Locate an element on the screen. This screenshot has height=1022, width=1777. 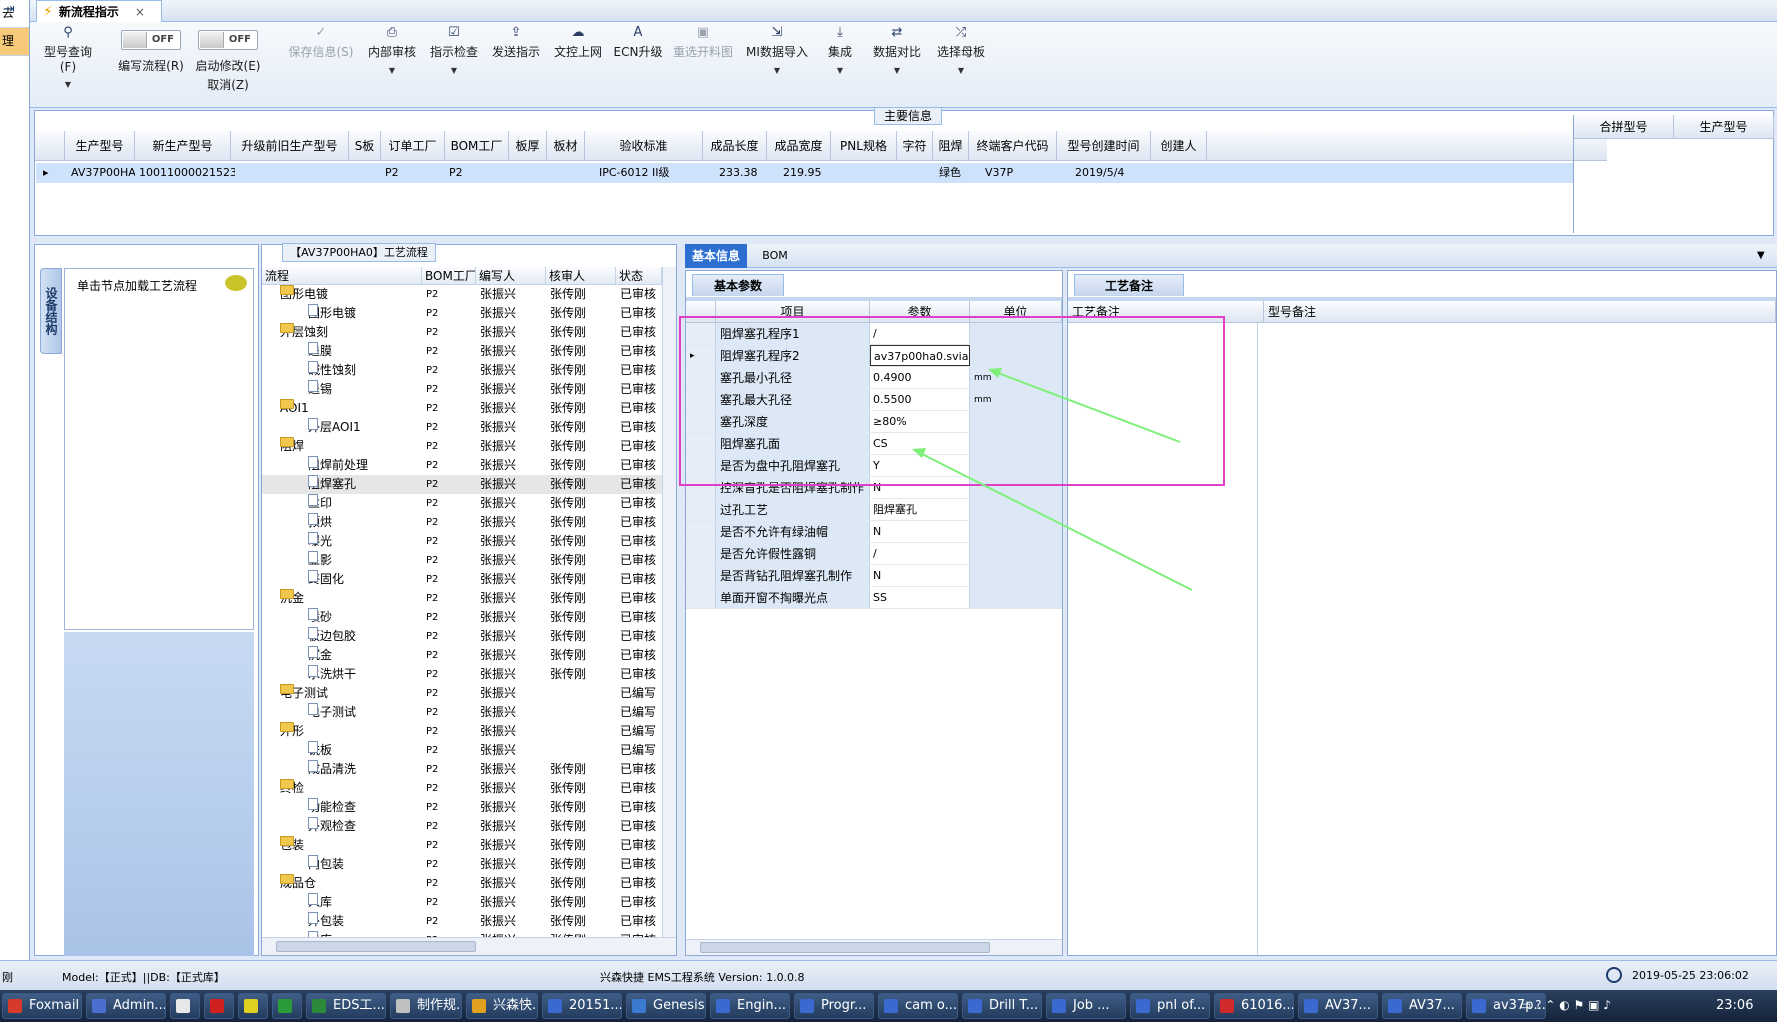
col-header: 订单工厂 is located at coordinates (413, 146).